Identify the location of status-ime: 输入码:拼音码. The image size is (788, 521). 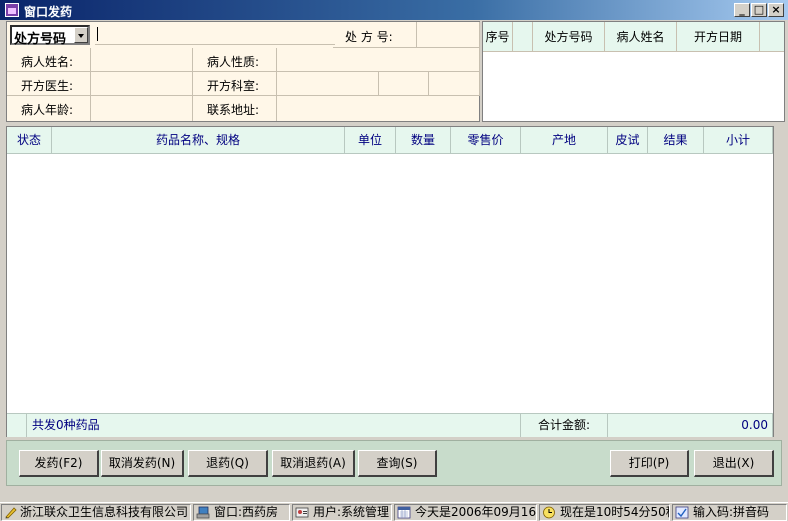
(729, 512).